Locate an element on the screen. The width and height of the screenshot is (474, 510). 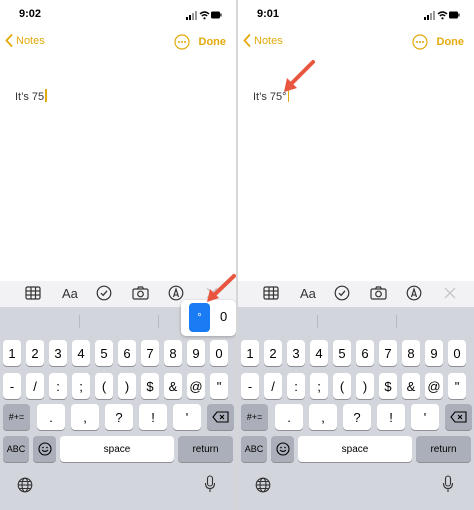
note-body: It’s 75 is located at coordinates (31, 96).